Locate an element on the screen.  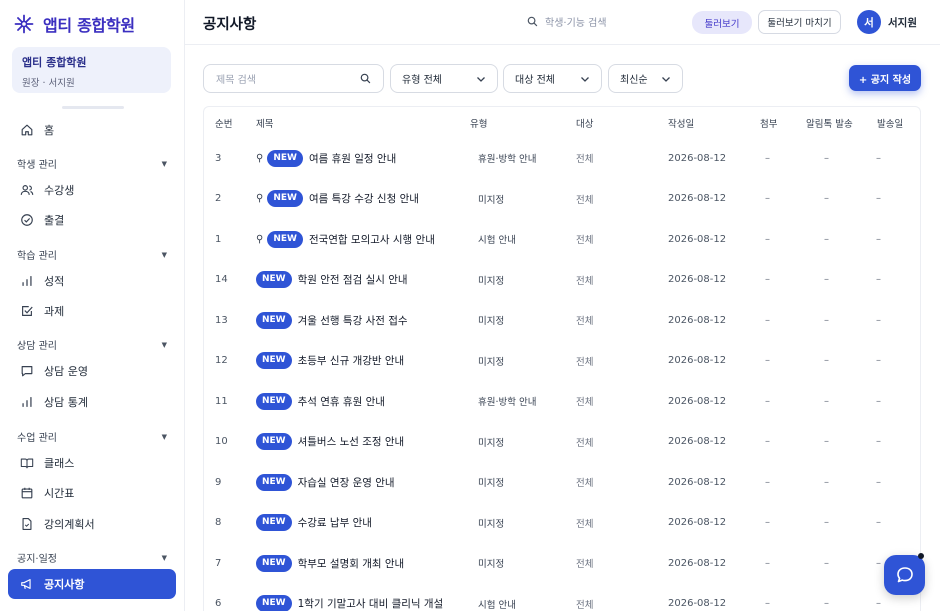
notice-title: 초등부 신규 개강반 안내 is located at coordinates (351, 360).